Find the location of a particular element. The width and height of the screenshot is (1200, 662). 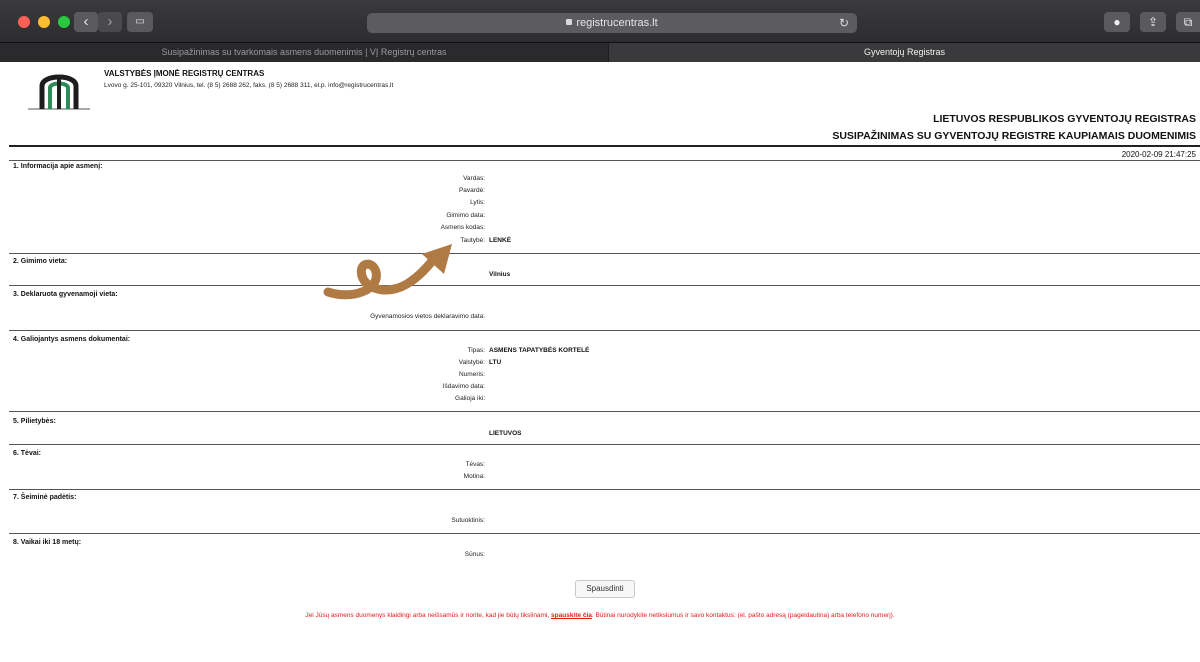

close-window-button is located at coordinates (24, 22).